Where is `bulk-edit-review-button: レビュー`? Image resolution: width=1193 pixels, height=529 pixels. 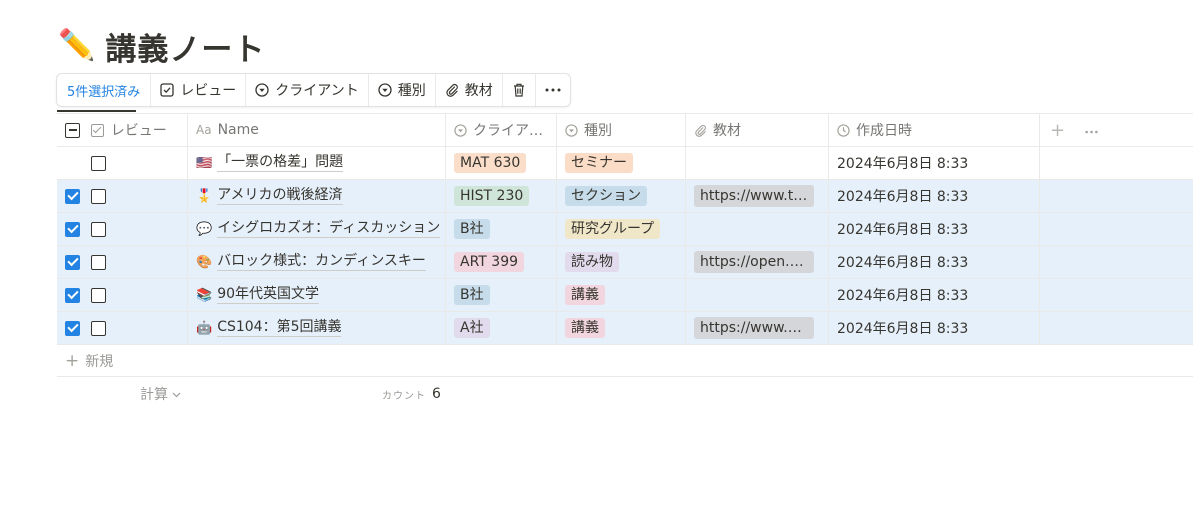
bulk-edit-review-button: レビュー is located at coordinates (199, 90).